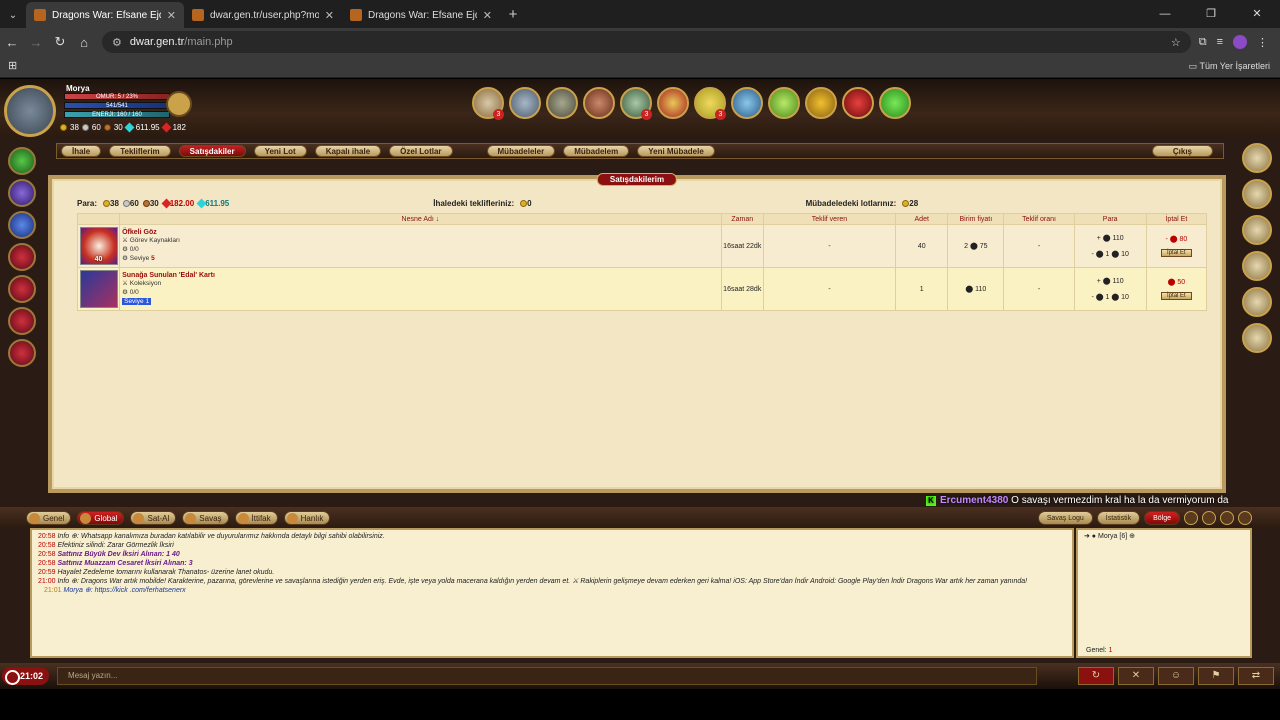 Image resolution: width=1280 pixels, height=720 pixels. What do you see at coordinates (821, 103) in the screenshot?
I see `gold-stack-icon` at bounding box center [821, 103].